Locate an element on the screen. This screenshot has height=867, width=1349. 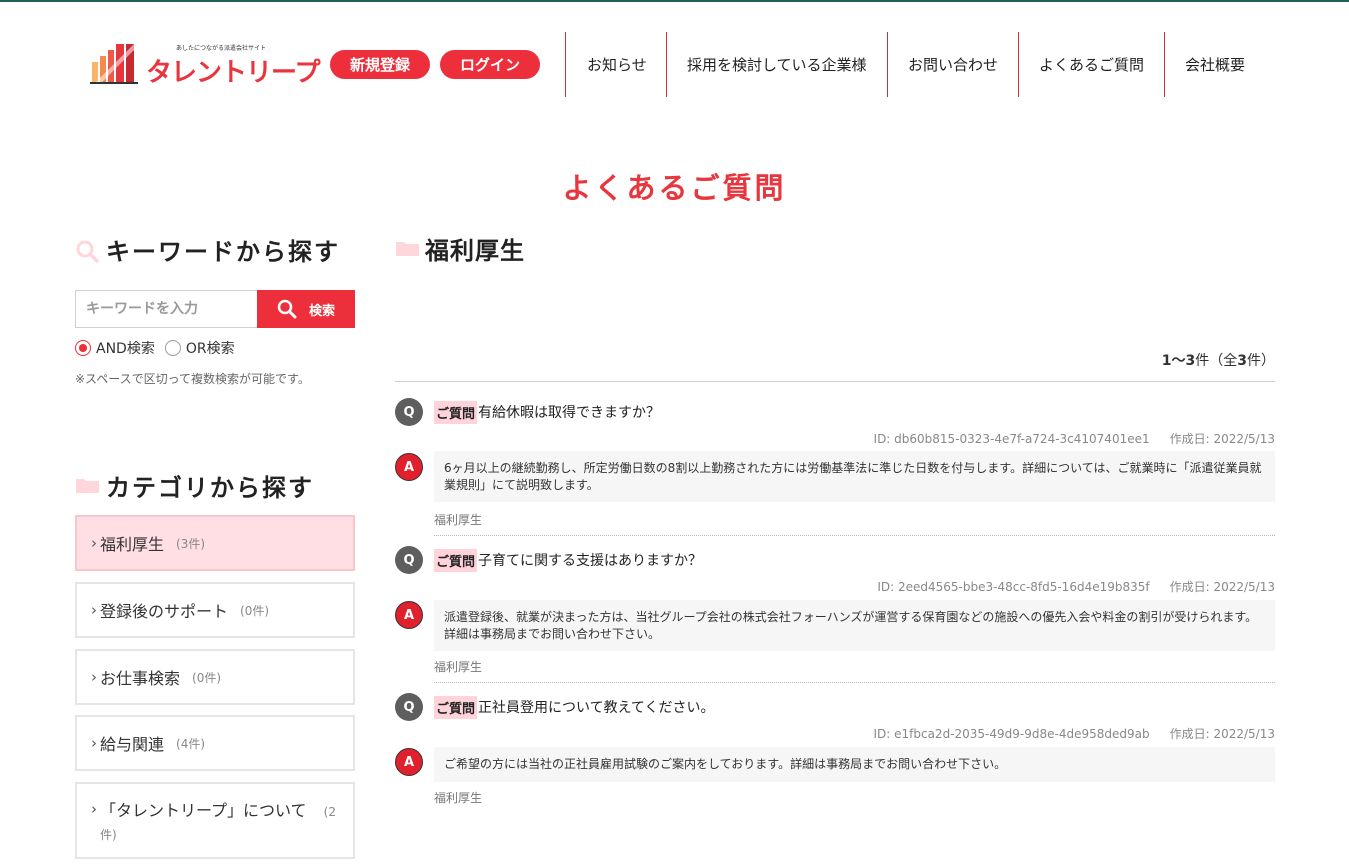
and-radio-label: AND検索 is located at coordinates (125, 349).